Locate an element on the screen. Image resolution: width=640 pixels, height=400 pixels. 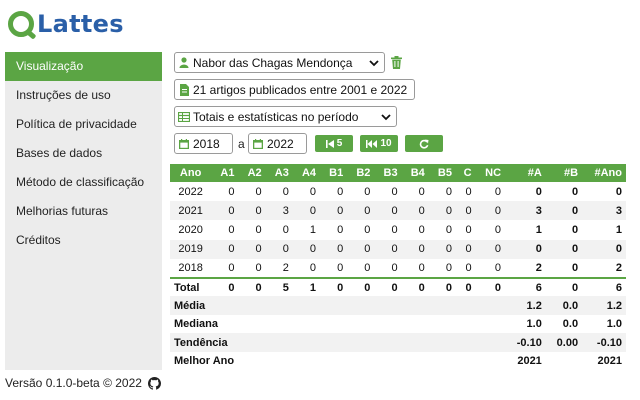
stats-cell: -0.10 is located at coordinates (604, 342).